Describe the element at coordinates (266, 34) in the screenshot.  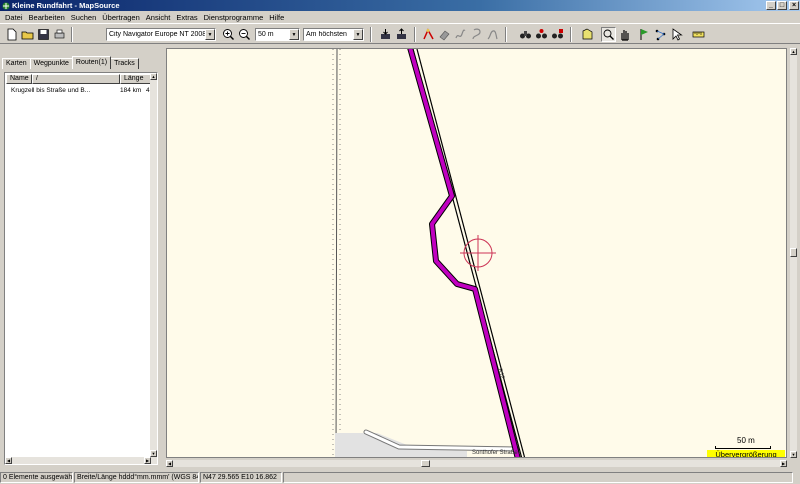
I see `zoom-level-value: 50 m` at that location.